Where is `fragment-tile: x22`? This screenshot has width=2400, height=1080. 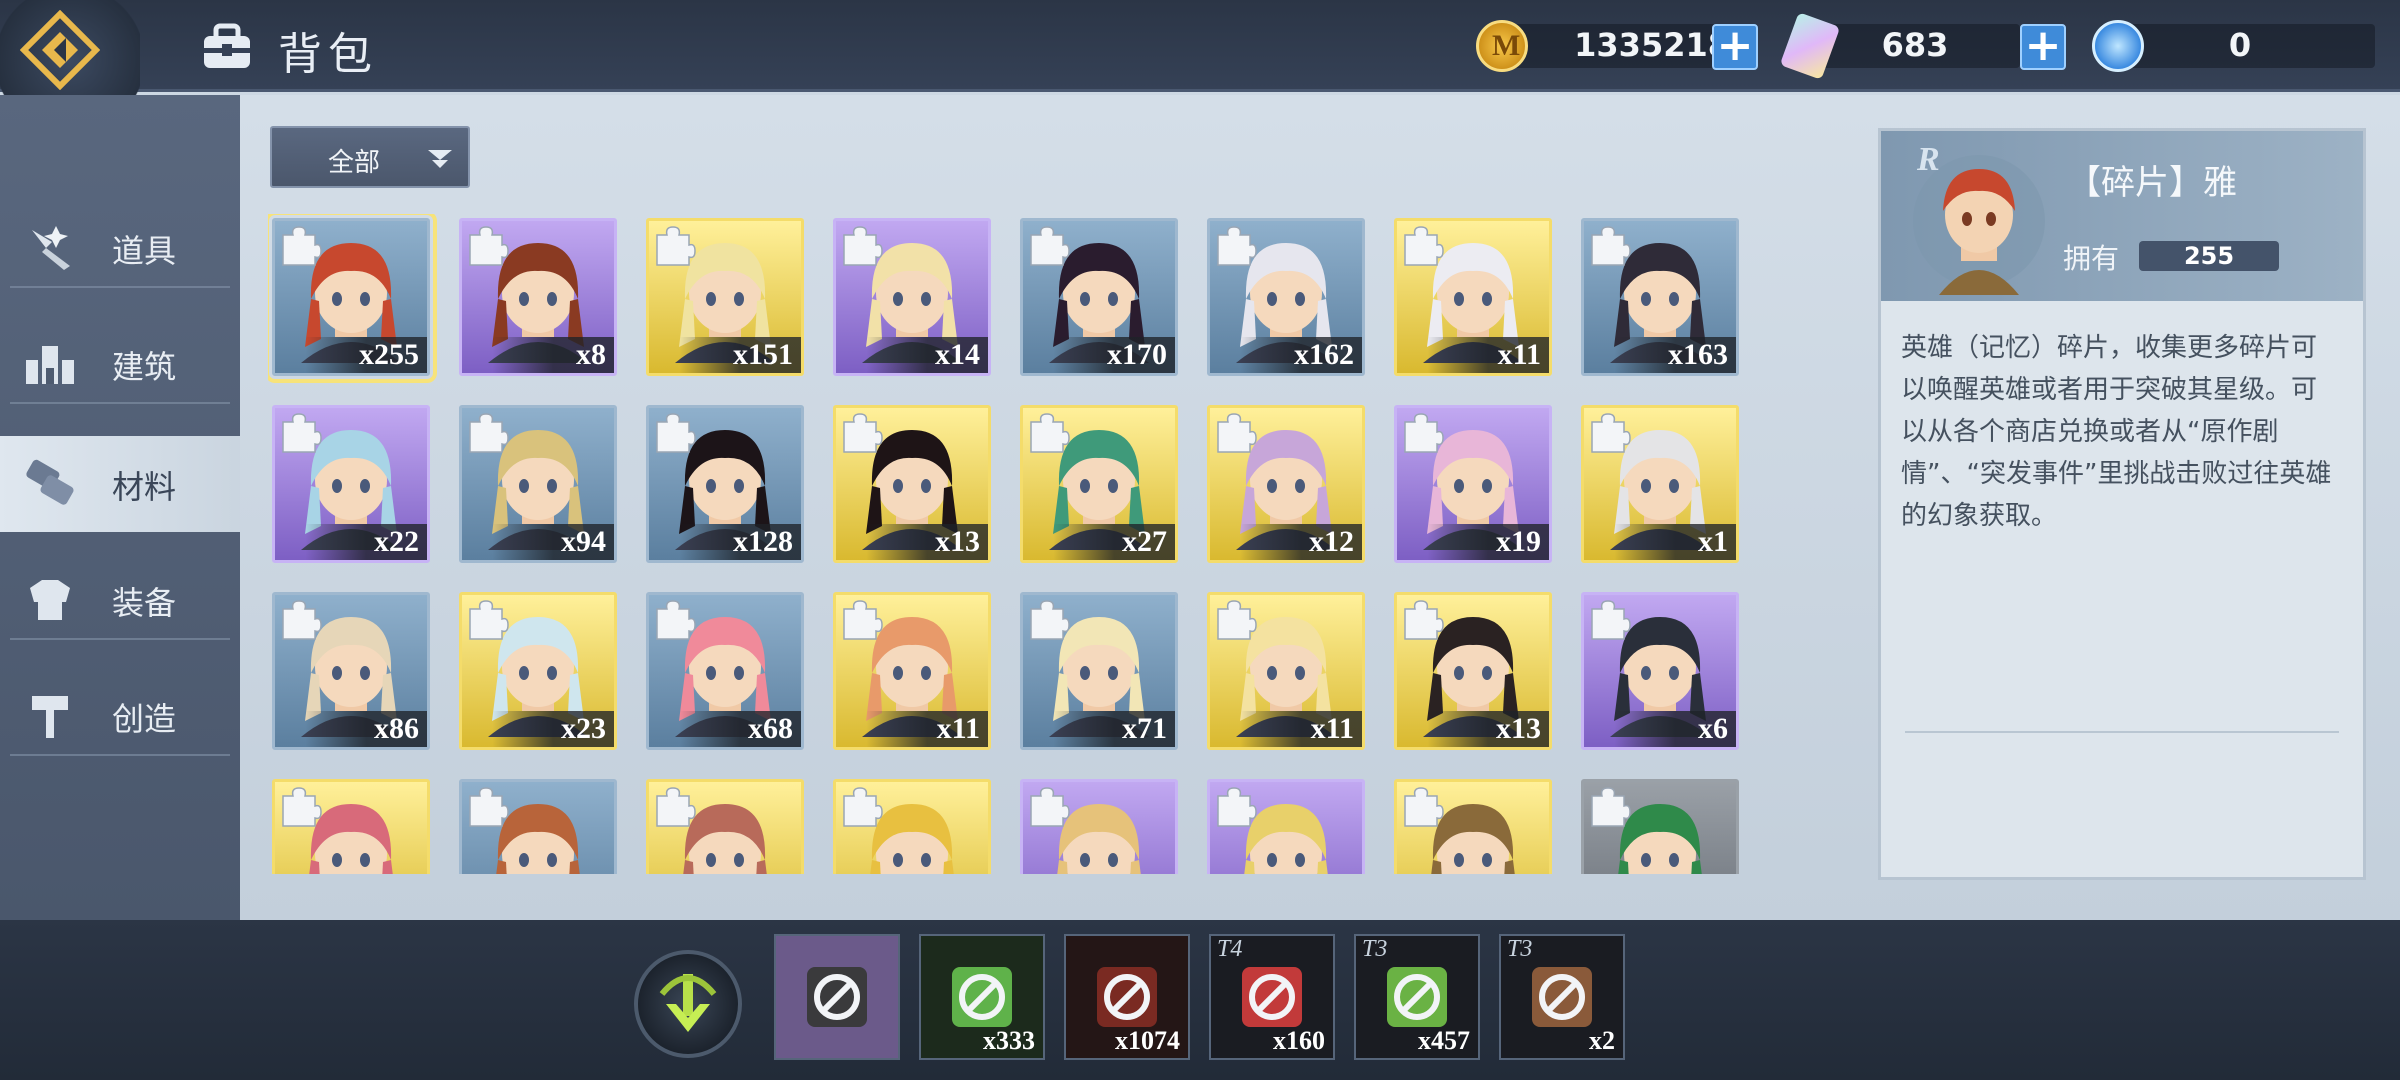
fragment-tile: x22 is located at coordinates (351, 484).